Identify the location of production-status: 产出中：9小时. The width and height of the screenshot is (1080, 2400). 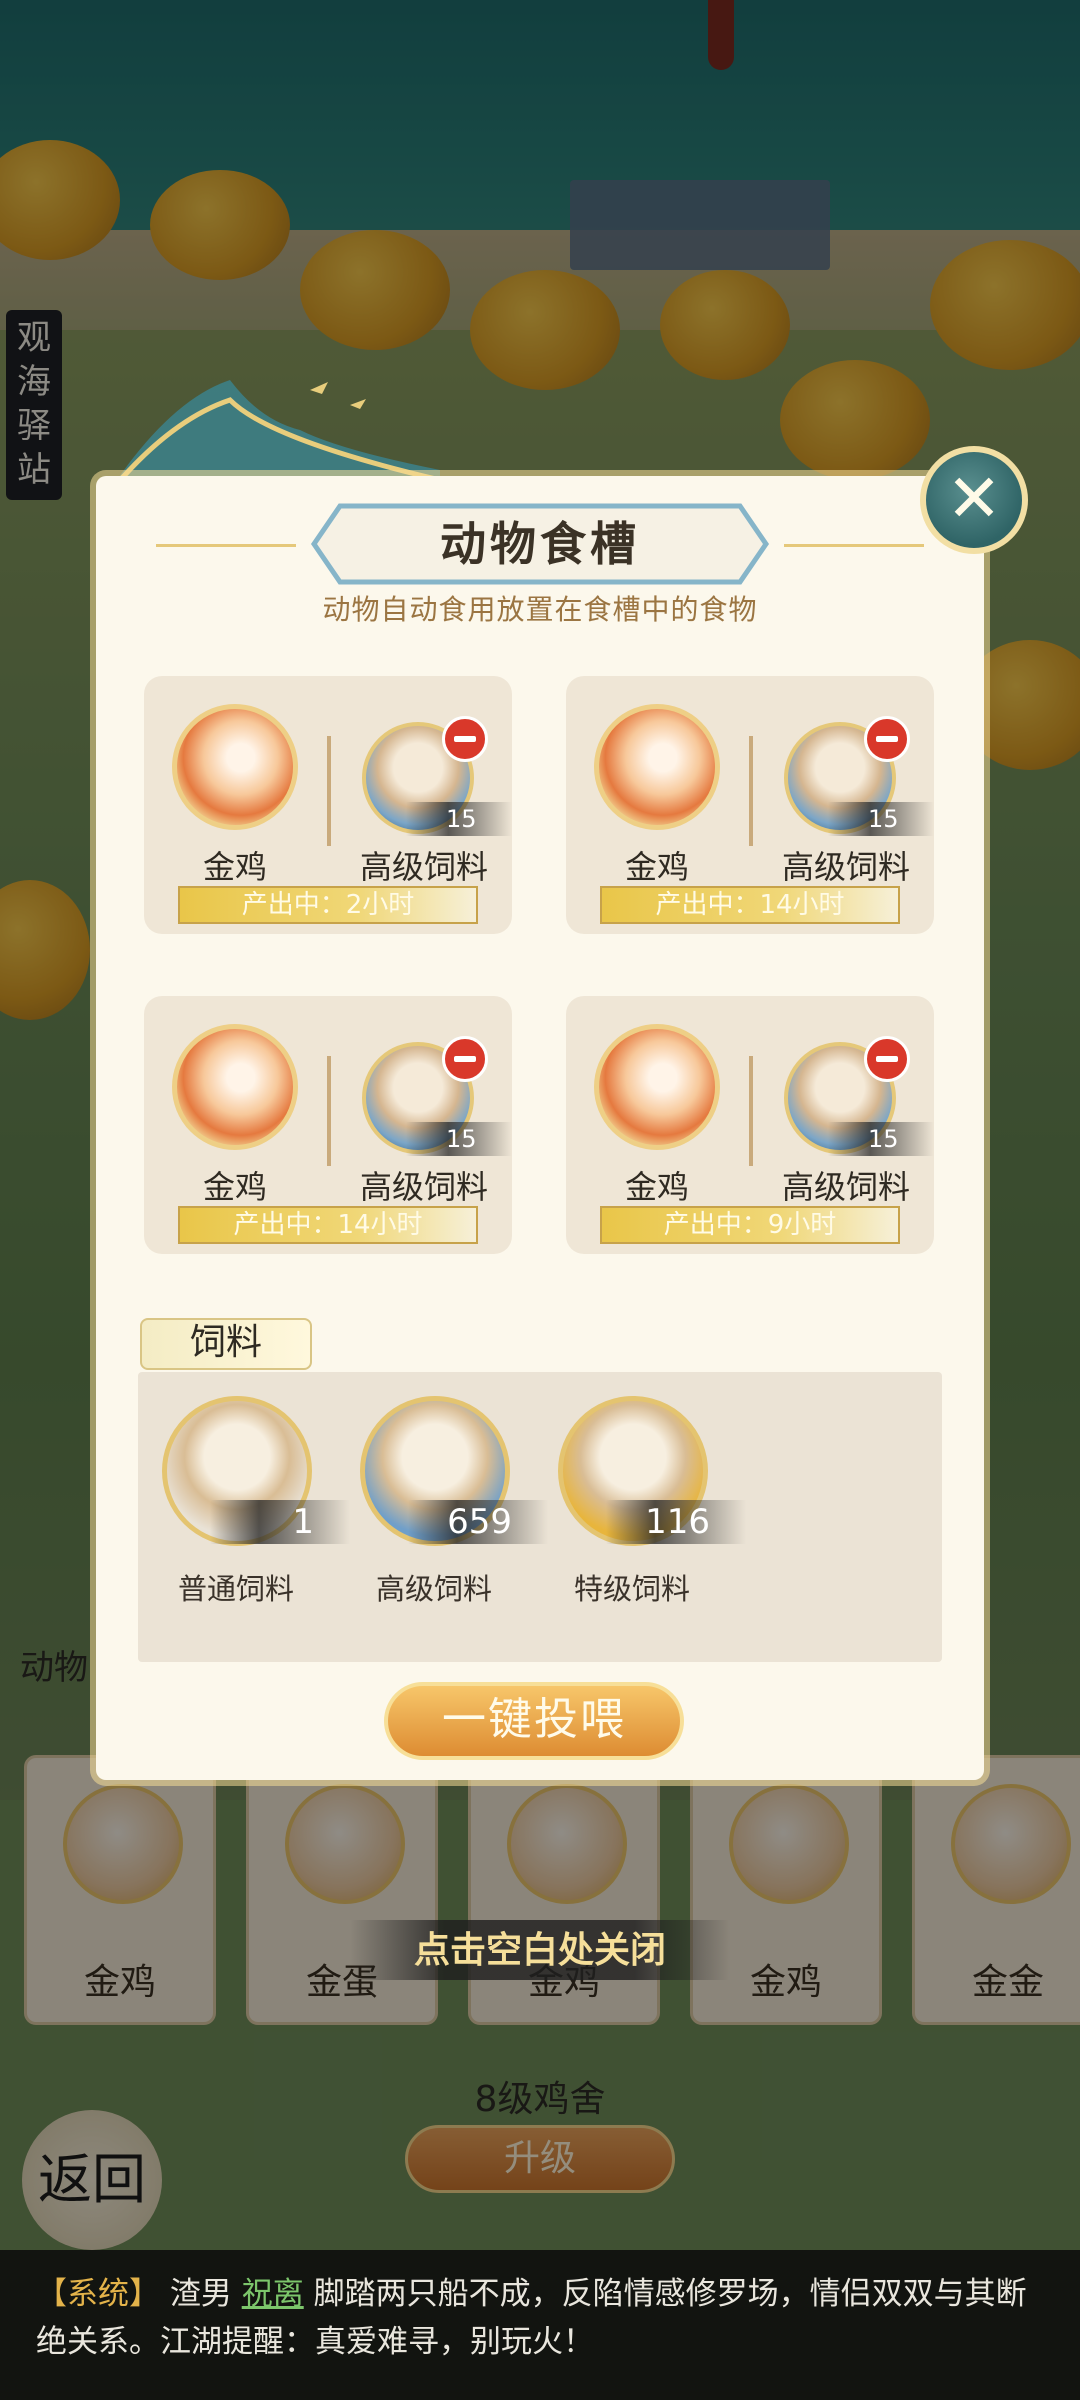
(750, 1225).